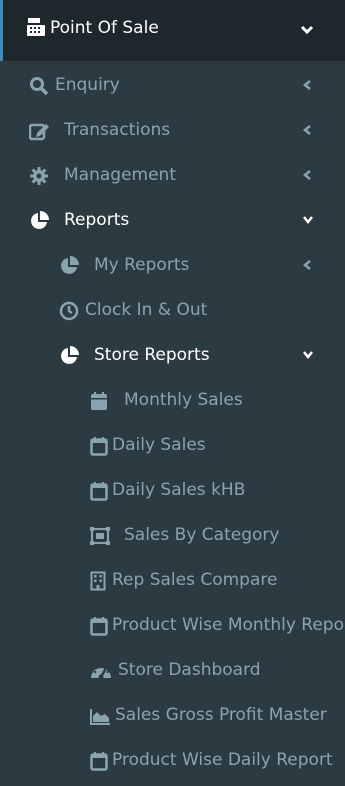 This screenshot has width=345, height=786. I want to click on submenu-item-label: Sales Gross Profit Master, so click(221, 715).